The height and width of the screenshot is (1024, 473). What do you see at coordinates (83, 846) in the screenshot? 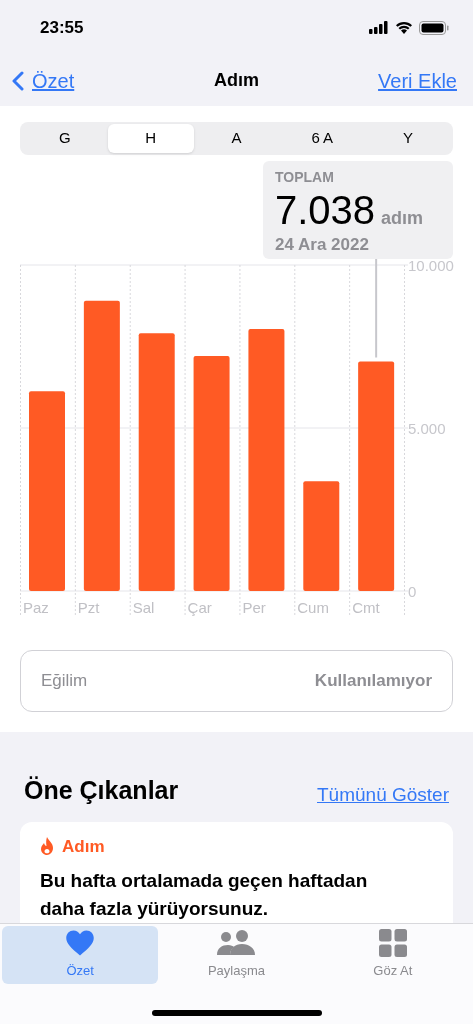
I see `highlight-category: Adım` at bounding box center [83, 846].